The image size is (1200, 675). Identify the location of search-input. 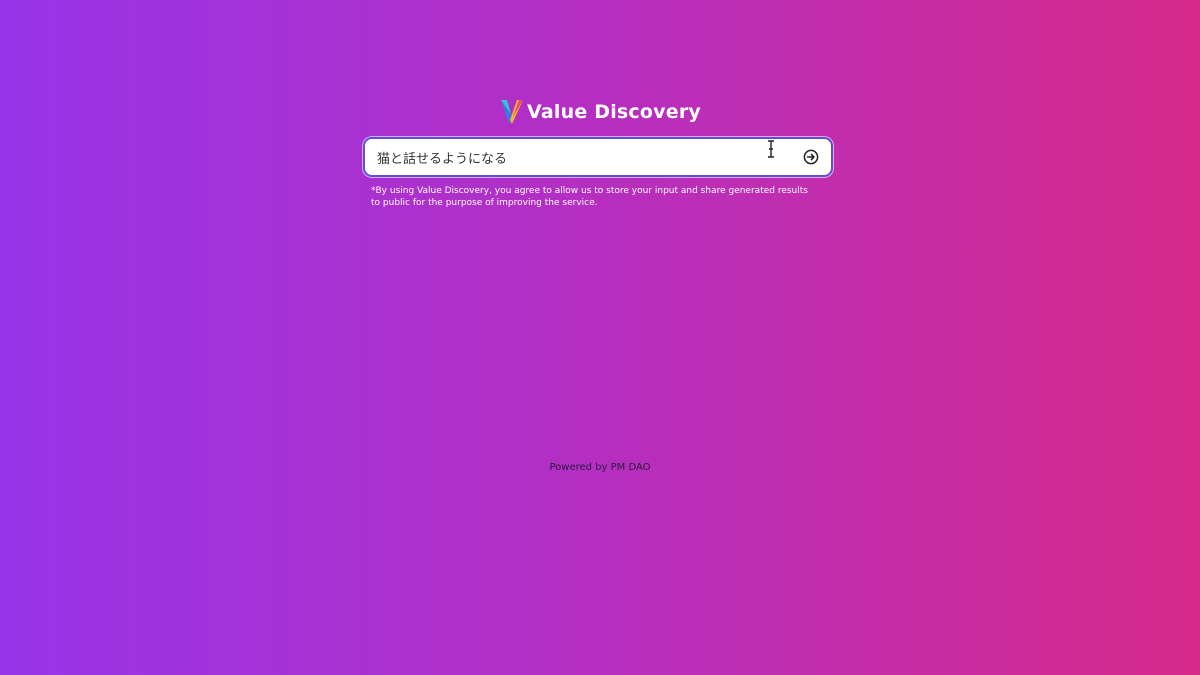
(581, 157).